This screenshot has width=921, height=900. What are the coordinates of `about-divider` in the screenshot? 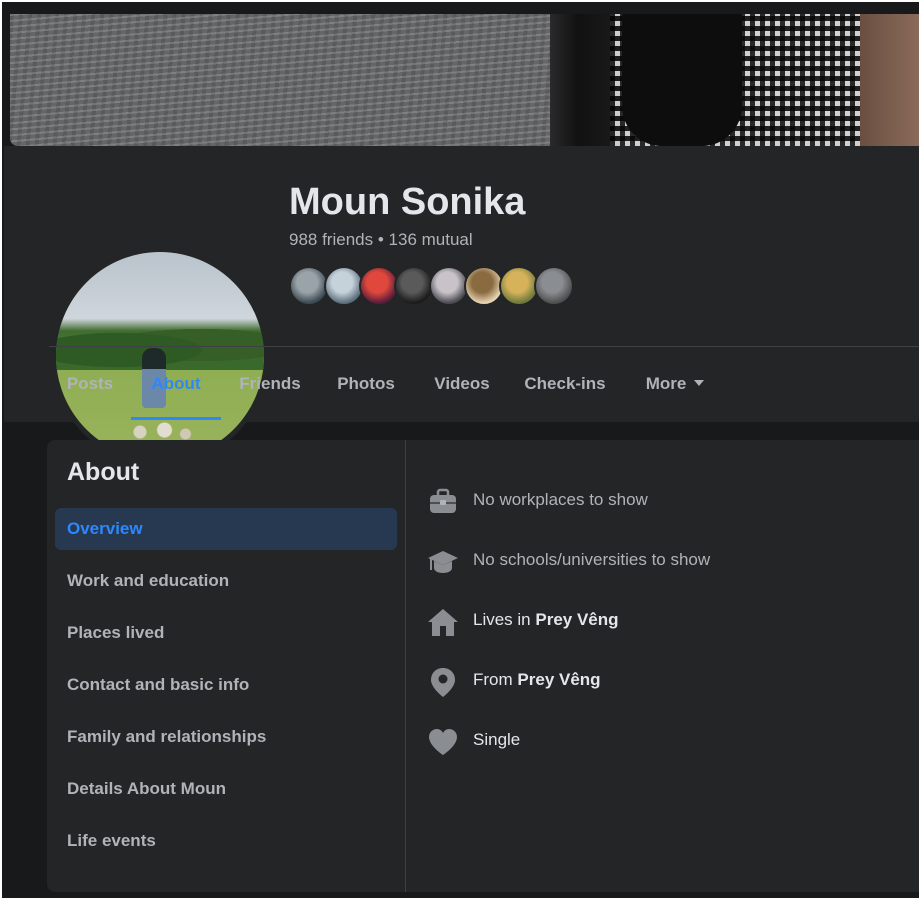 It's located at (405, 666).